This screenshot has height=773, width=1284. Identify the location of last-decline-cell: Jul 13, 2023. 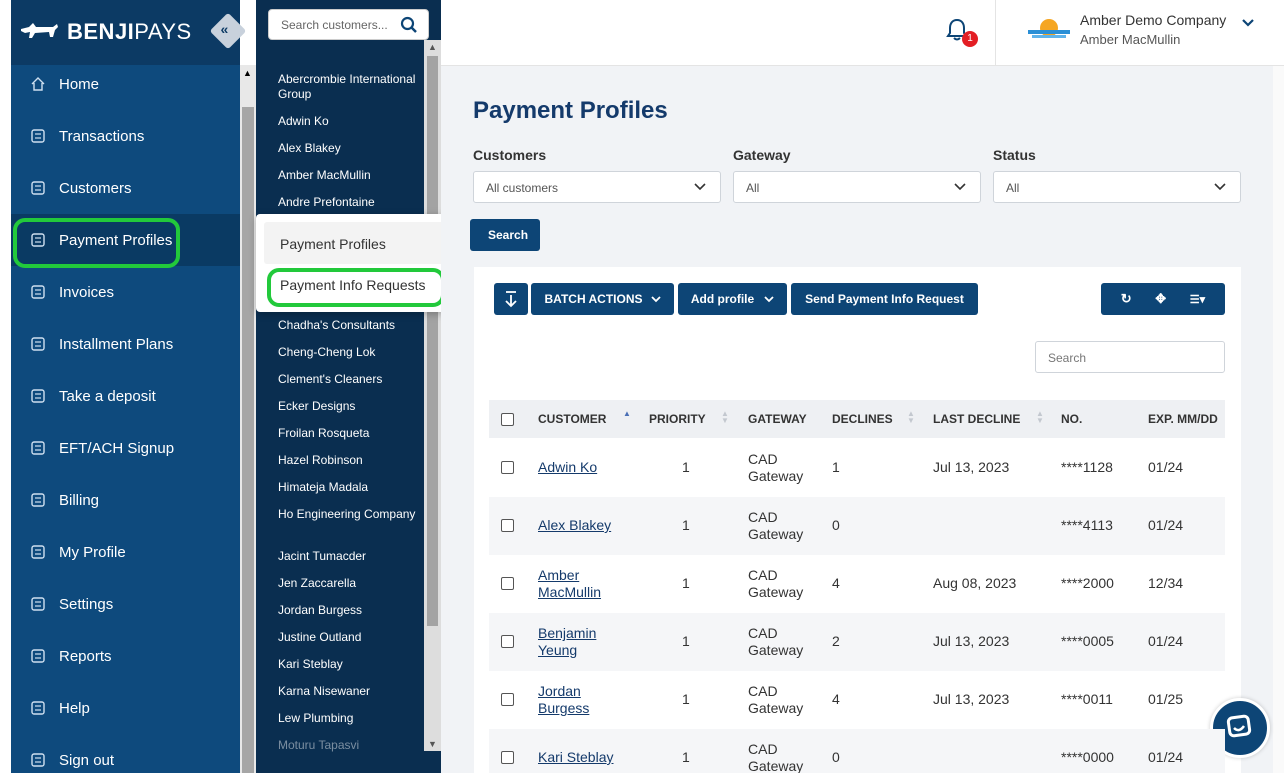
(971, 467).